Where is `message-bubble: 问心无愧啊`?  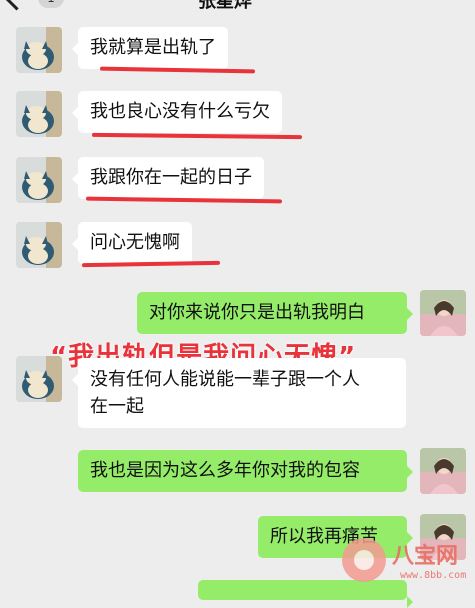 message-bubble: 问心无愧啊 is located at coordinates (132, 243).